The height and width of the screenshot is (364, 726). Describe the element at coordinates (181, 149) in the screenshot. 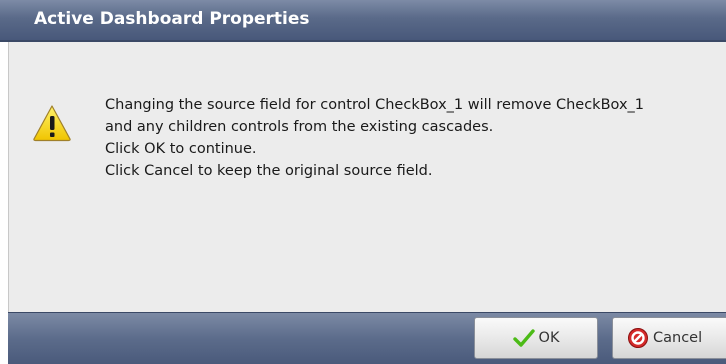

I see `message-line: Click OK to continue.` at that location.